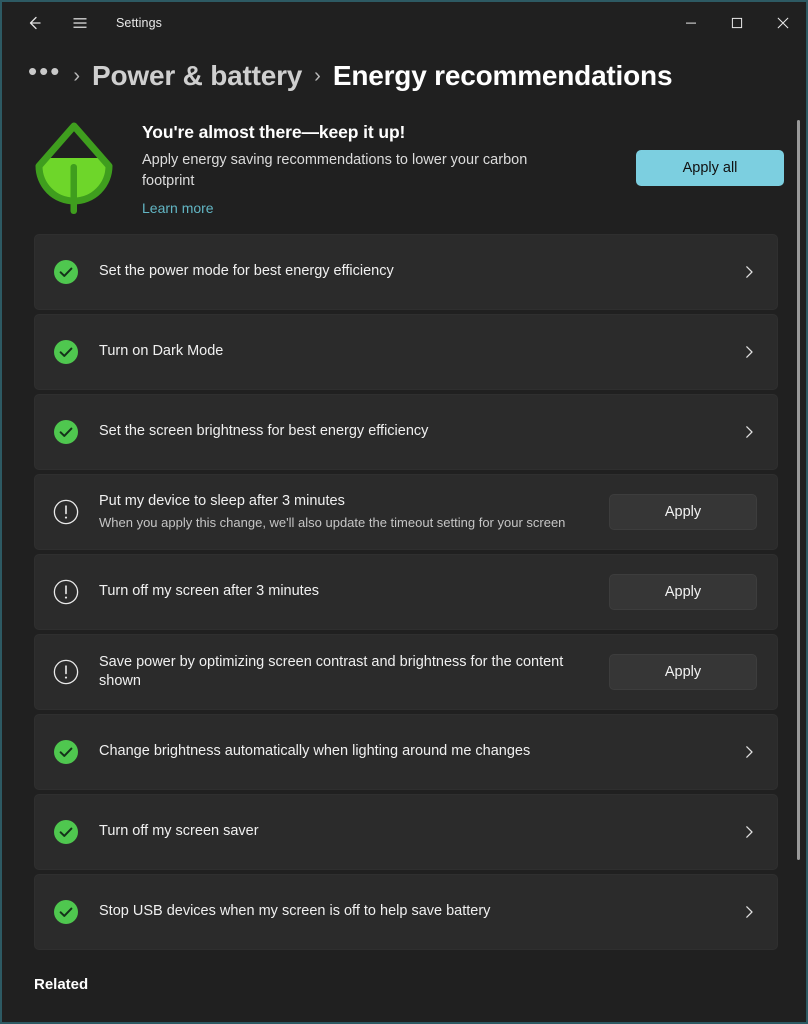  I want to click on title-bar: Settings, so click(404, 23).